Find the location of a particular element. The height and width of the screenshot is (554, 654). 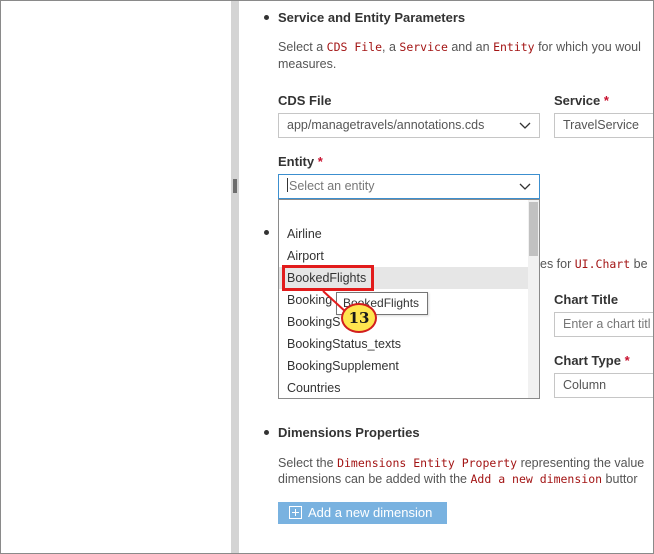

step-number-badge: 13 is located at coordinates (359, 318).